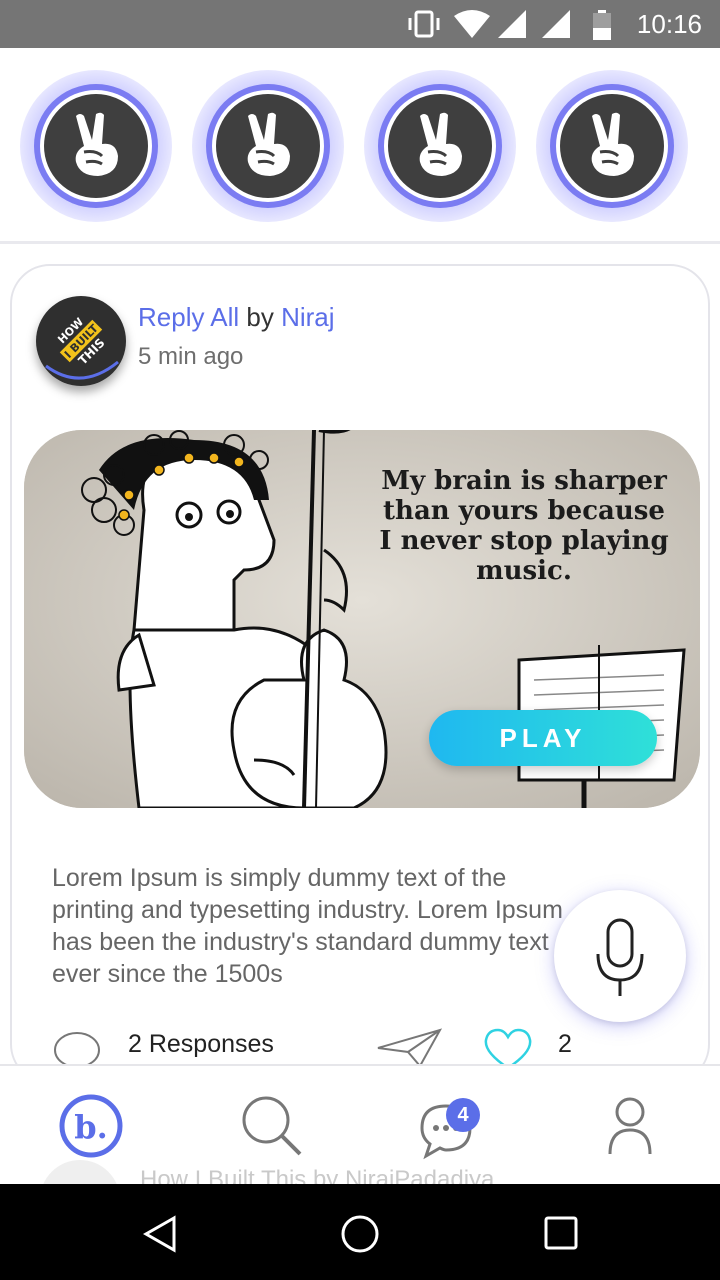 The width and height of the screenshot is (720, 1280). Describe the element at coordinates (360, 24) in the screenshot. I see `status-bar: 10:16` at that location.